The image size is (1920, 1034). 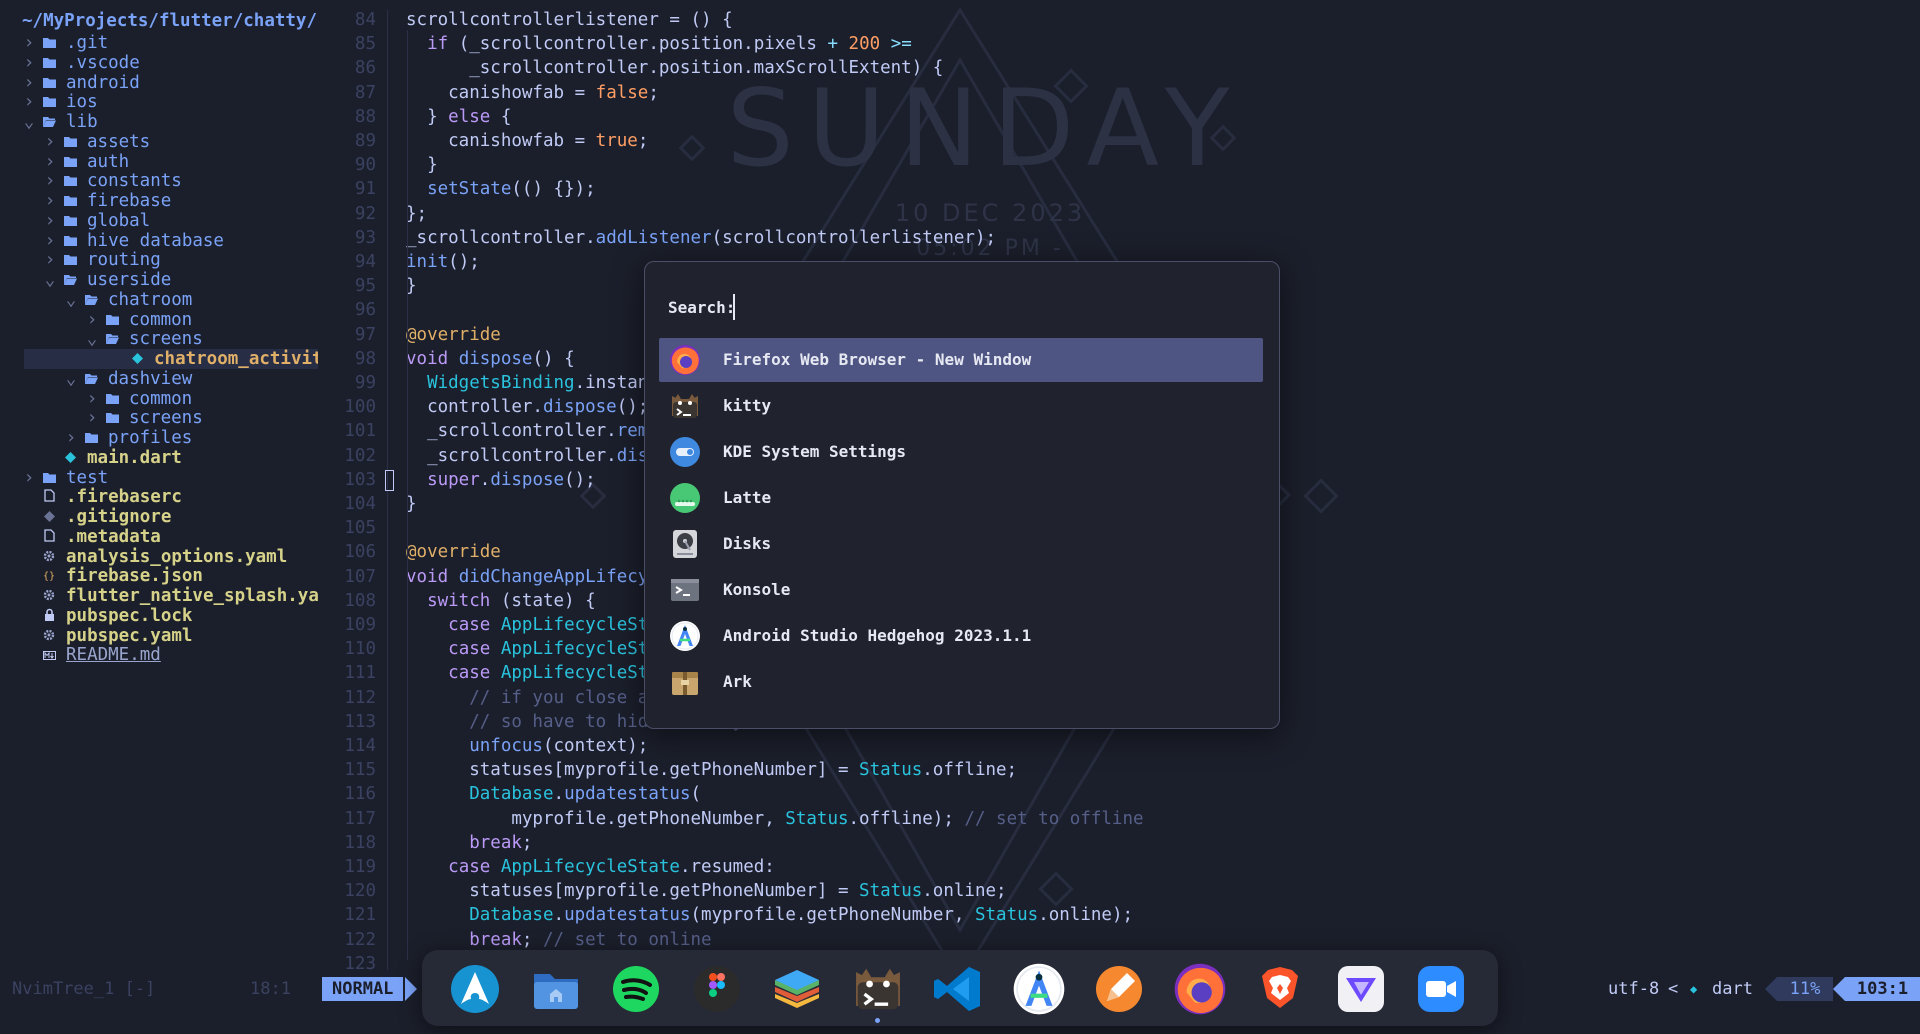 What do you see at coordinates (1200, 989) in the screenshot?
I see `dock-firefox` at bounding box center [1200, 989].